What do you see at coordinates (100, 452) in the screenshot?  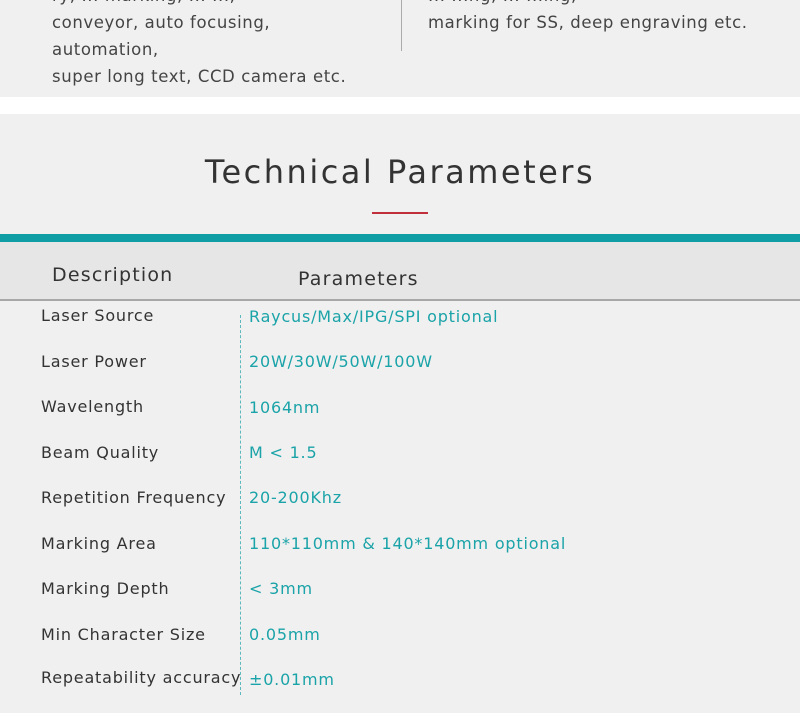 I see `row-label: Beam Quality` at bounding box center [100, 452].